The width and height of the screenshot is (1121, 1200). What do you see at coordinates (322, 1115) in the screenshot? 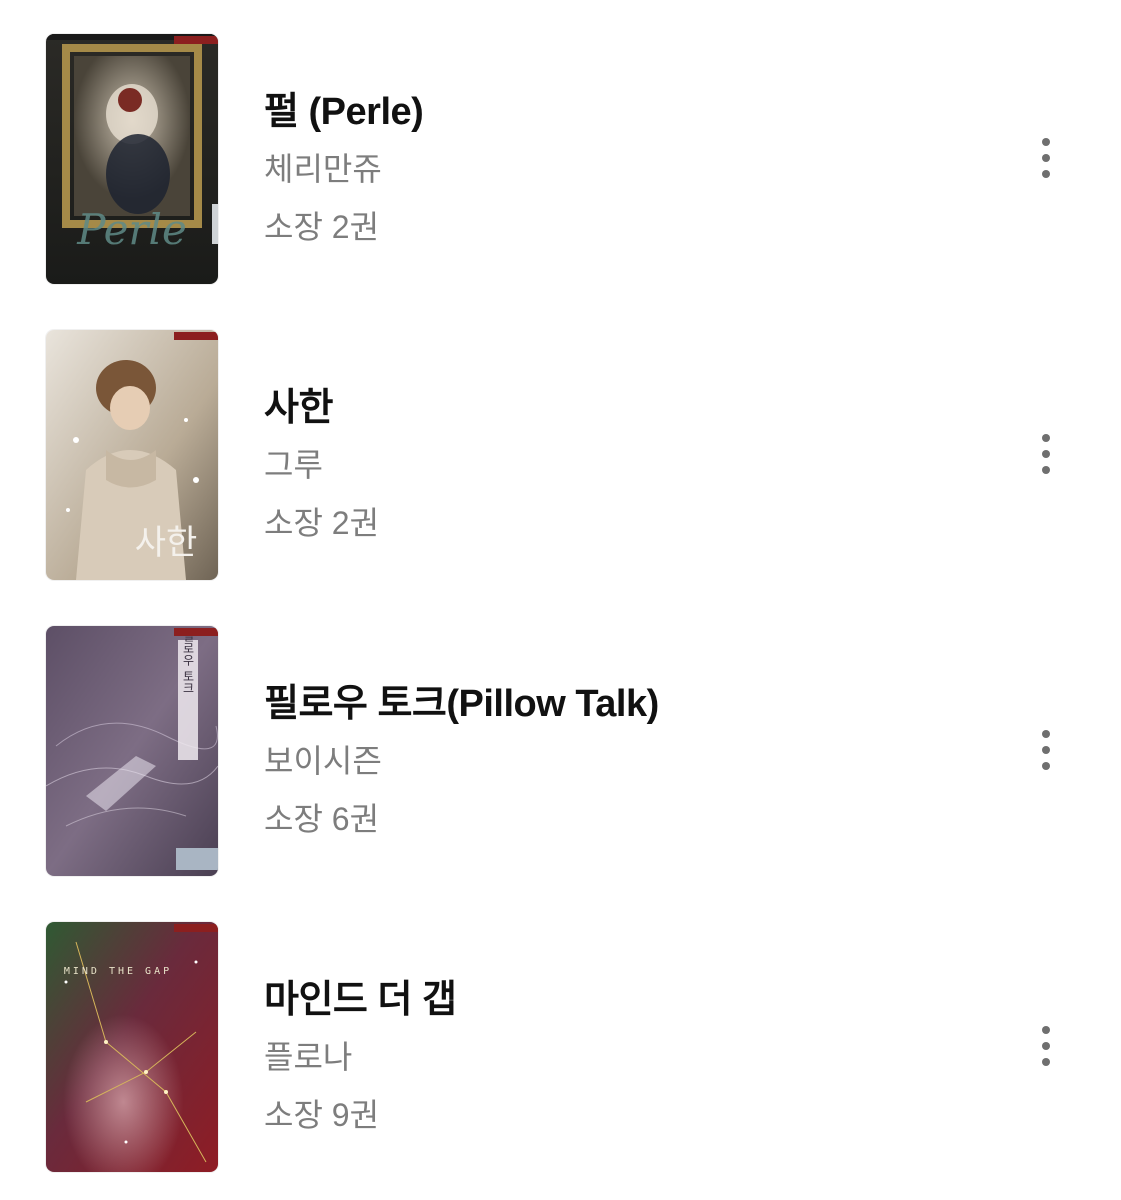
I see `owned-count: 소장 9권` at bounding box center [322, 1115].